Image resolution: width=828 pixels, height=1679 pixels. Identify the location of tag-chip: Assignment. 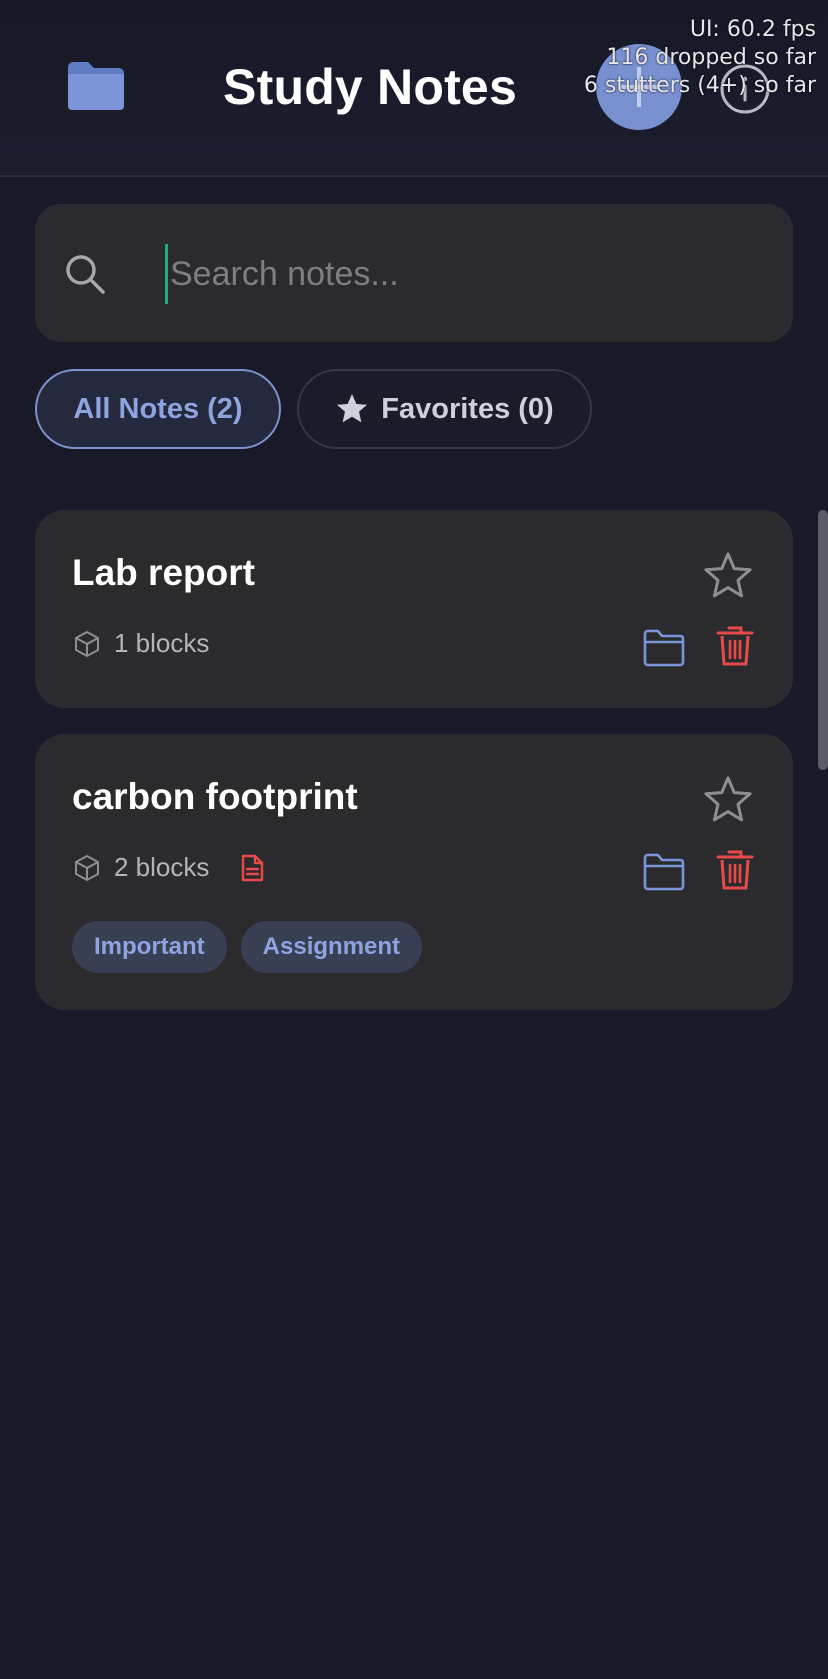
(331, 947).